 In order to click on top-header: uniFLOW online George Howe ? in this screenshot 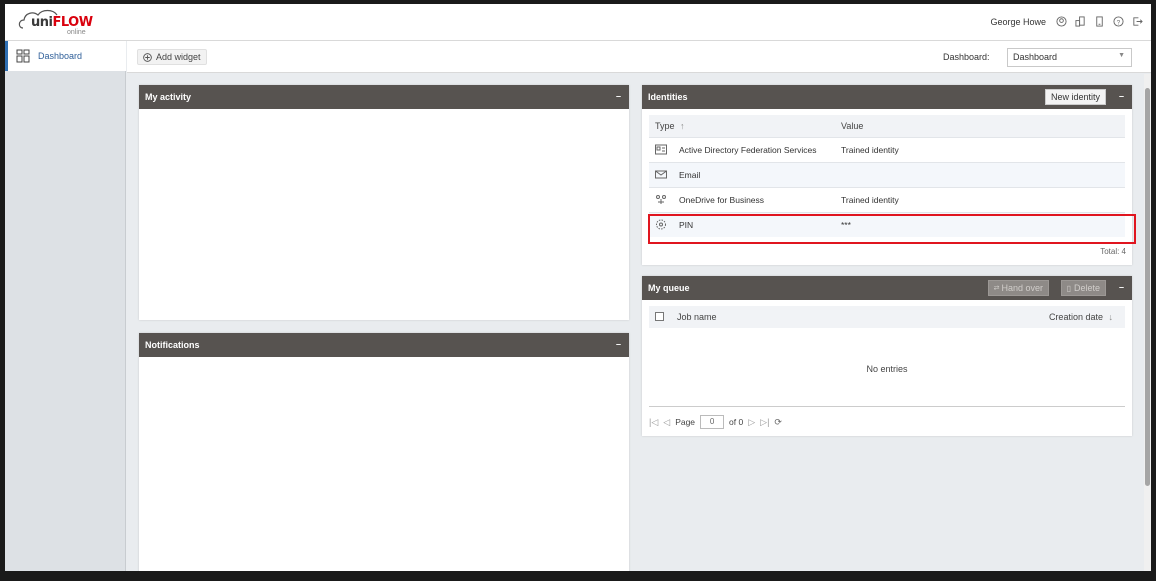, I will do `click(578, 22)`.